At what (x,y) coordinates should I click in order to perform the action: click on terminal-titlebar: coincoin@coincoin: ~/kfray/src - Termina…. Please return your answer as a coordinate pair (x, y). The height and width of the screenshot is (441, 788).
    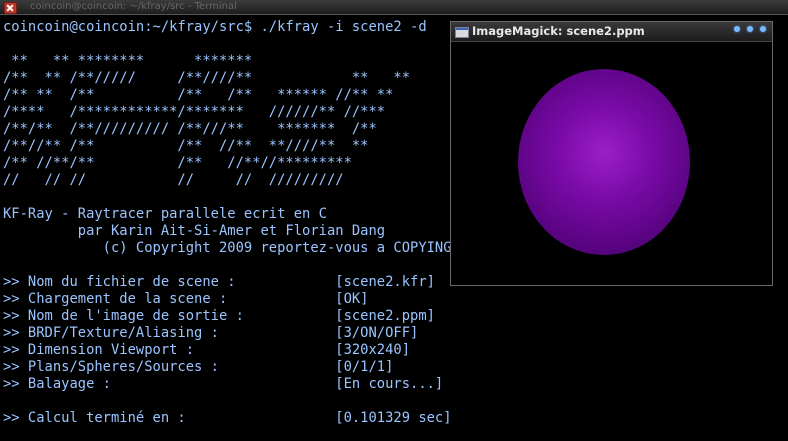
    Looking at the image, I should click on (394, 7).